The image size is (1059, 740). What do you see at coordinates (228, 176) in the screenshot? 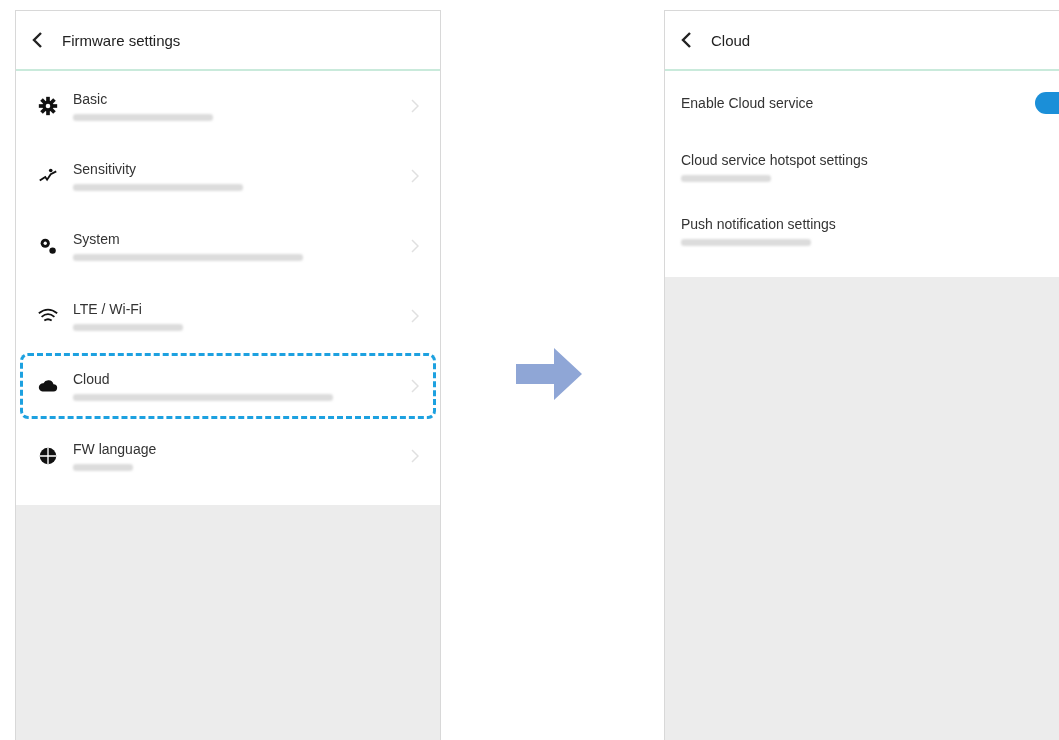
I see `settings-item: Sensitivity` at bounding box center [228, 176].